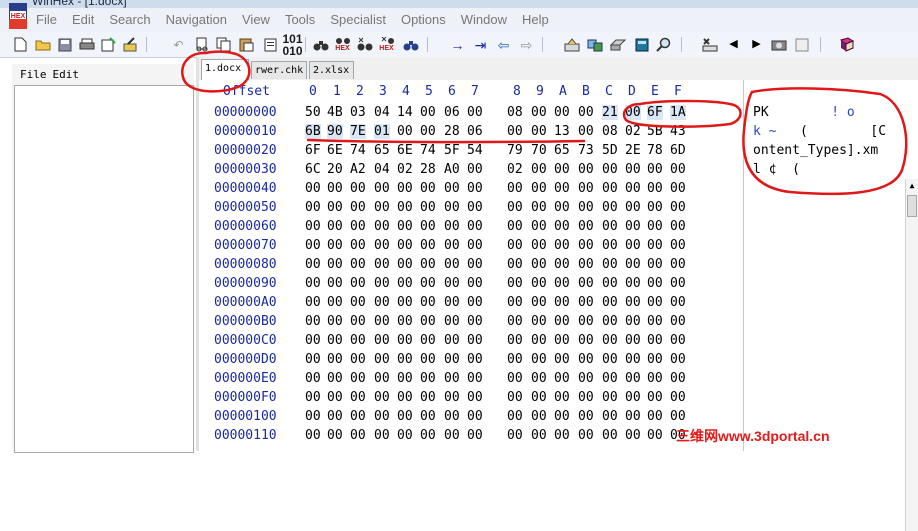 The image size is (918, 531). Describe the element at coordinates (610, 150) in the screenshot. I see `hex-byte: 5D` at that location.